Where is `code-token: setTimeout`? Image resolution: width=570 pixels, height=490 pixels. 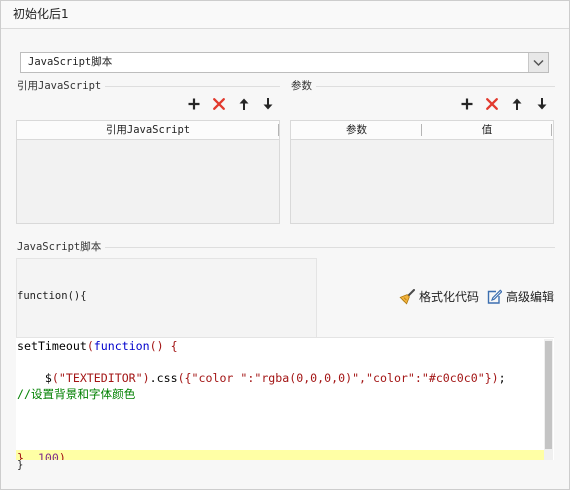 code-token: setTimeout is located at coordinates (52, 346).